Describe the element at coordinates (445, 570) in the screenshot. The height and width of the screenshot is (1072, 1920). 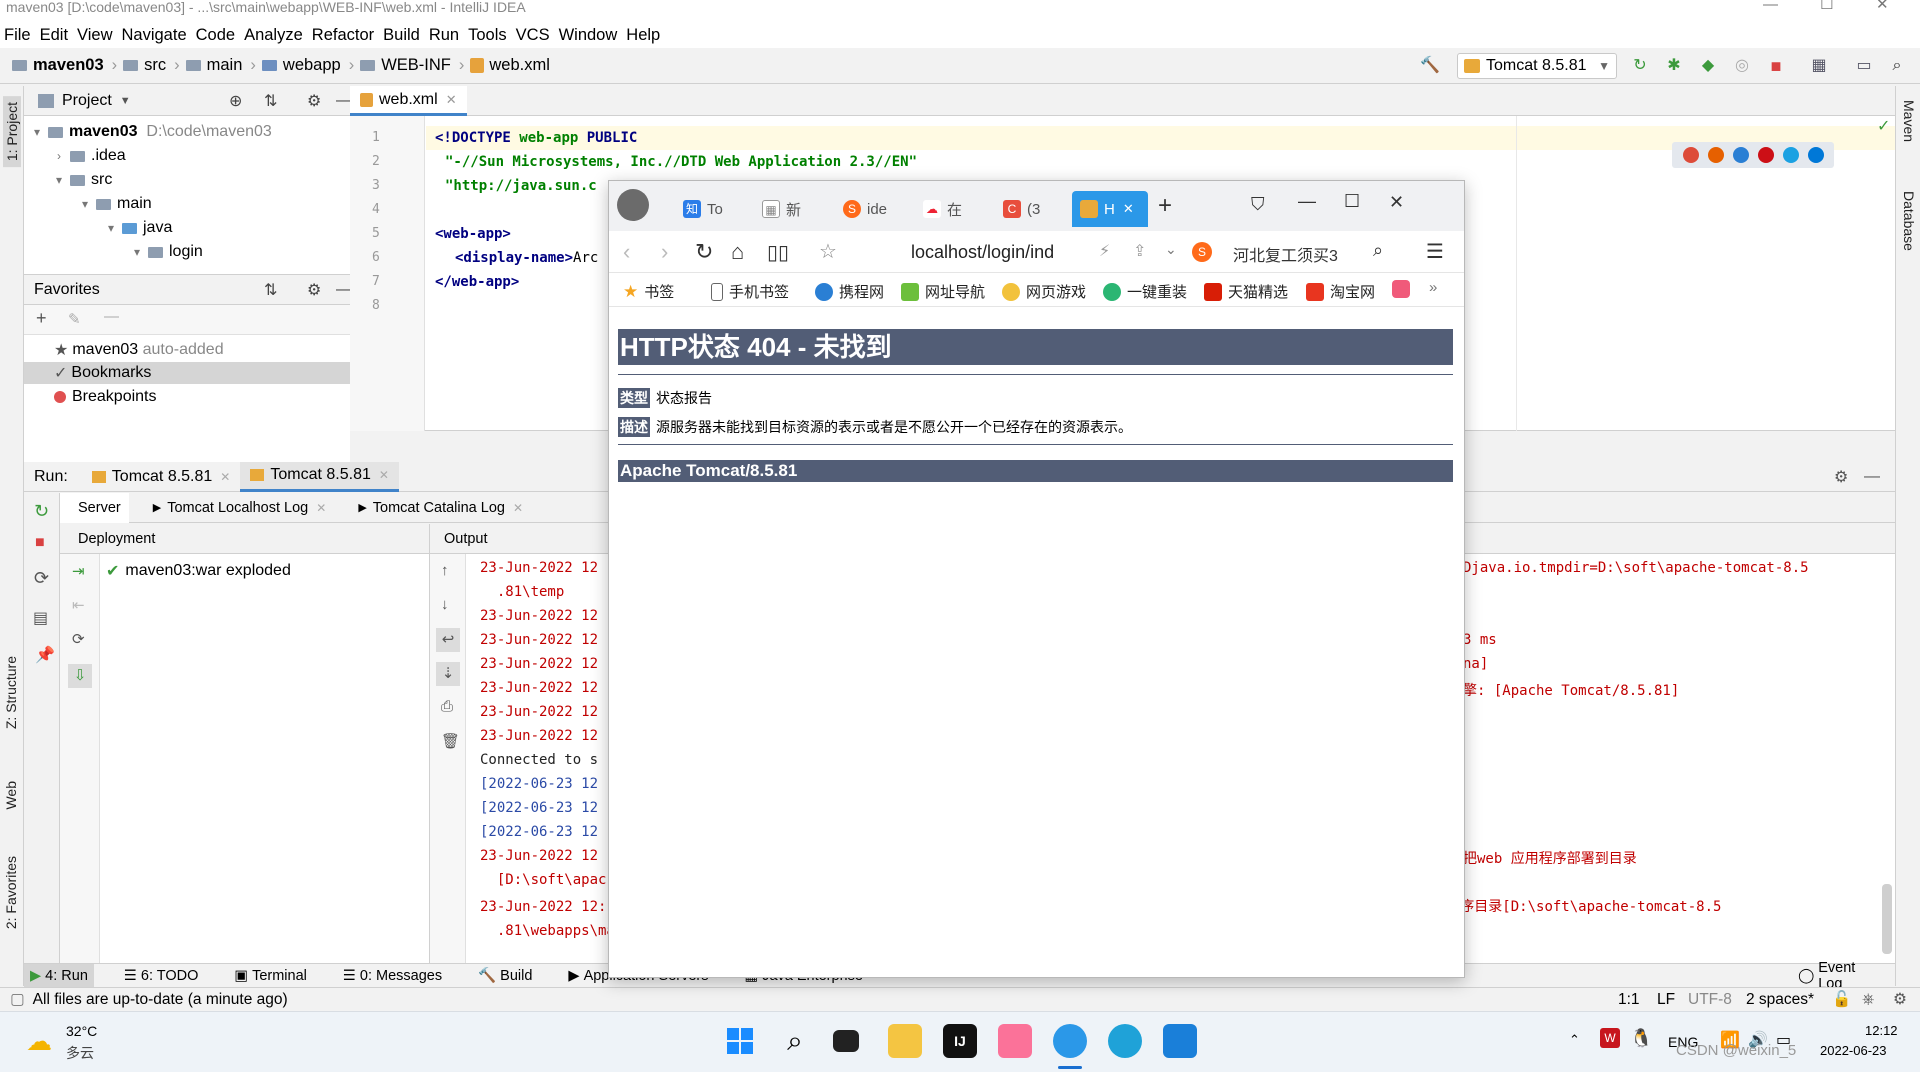
I see `arrow-up-icon: ↑` at that location.